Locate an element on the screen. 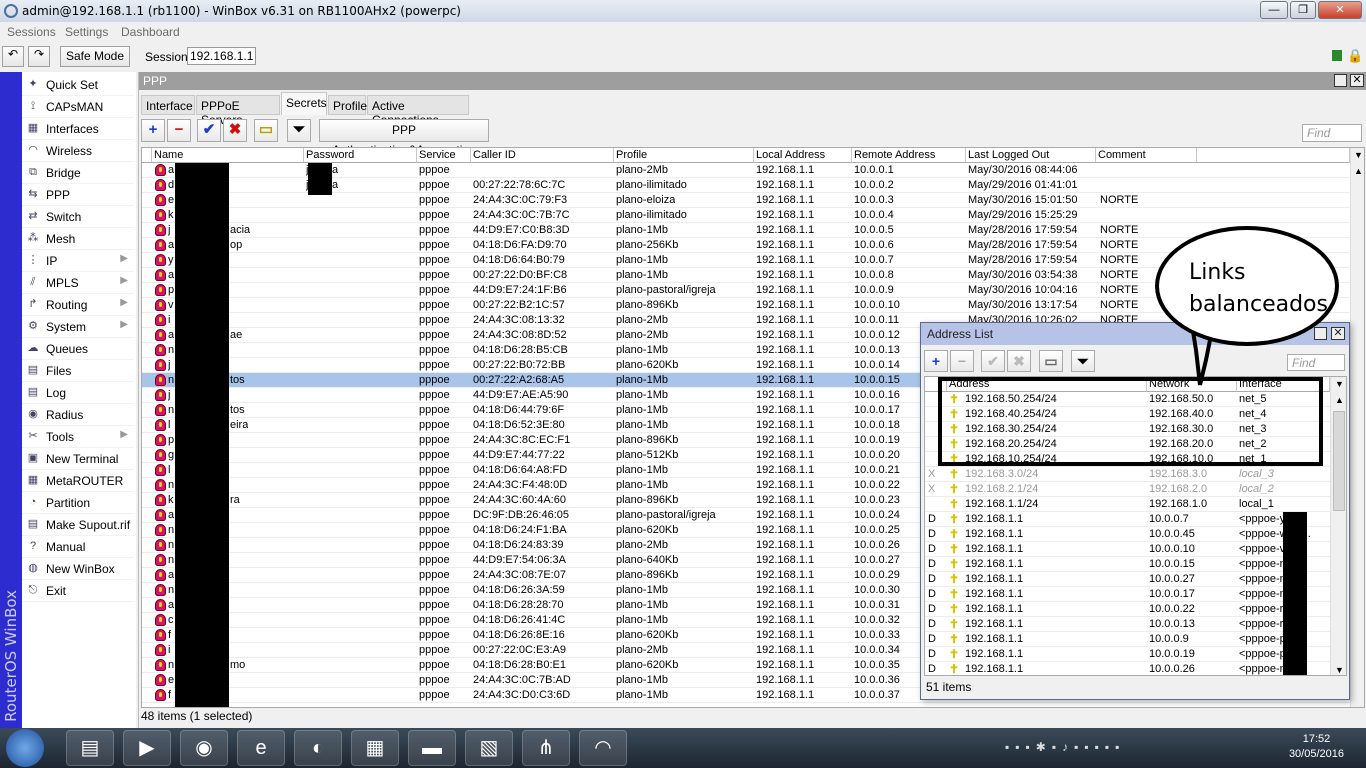  column-header-profile: Profile is located at coordinates (684, 155).